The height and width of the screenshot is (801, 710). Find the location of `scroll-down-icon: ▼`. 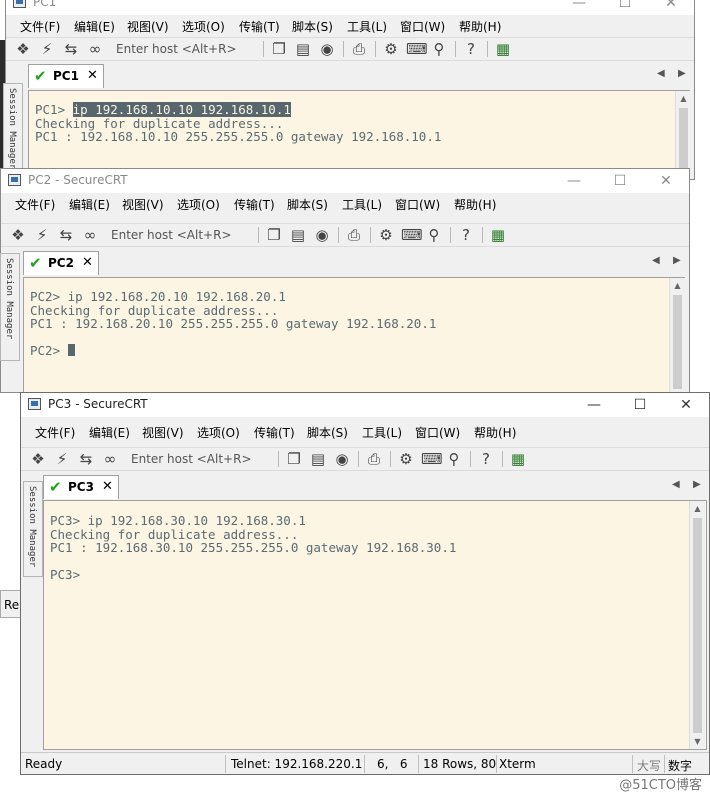

scroll-down-icon: ▼ is located at coordinates (697, 741).